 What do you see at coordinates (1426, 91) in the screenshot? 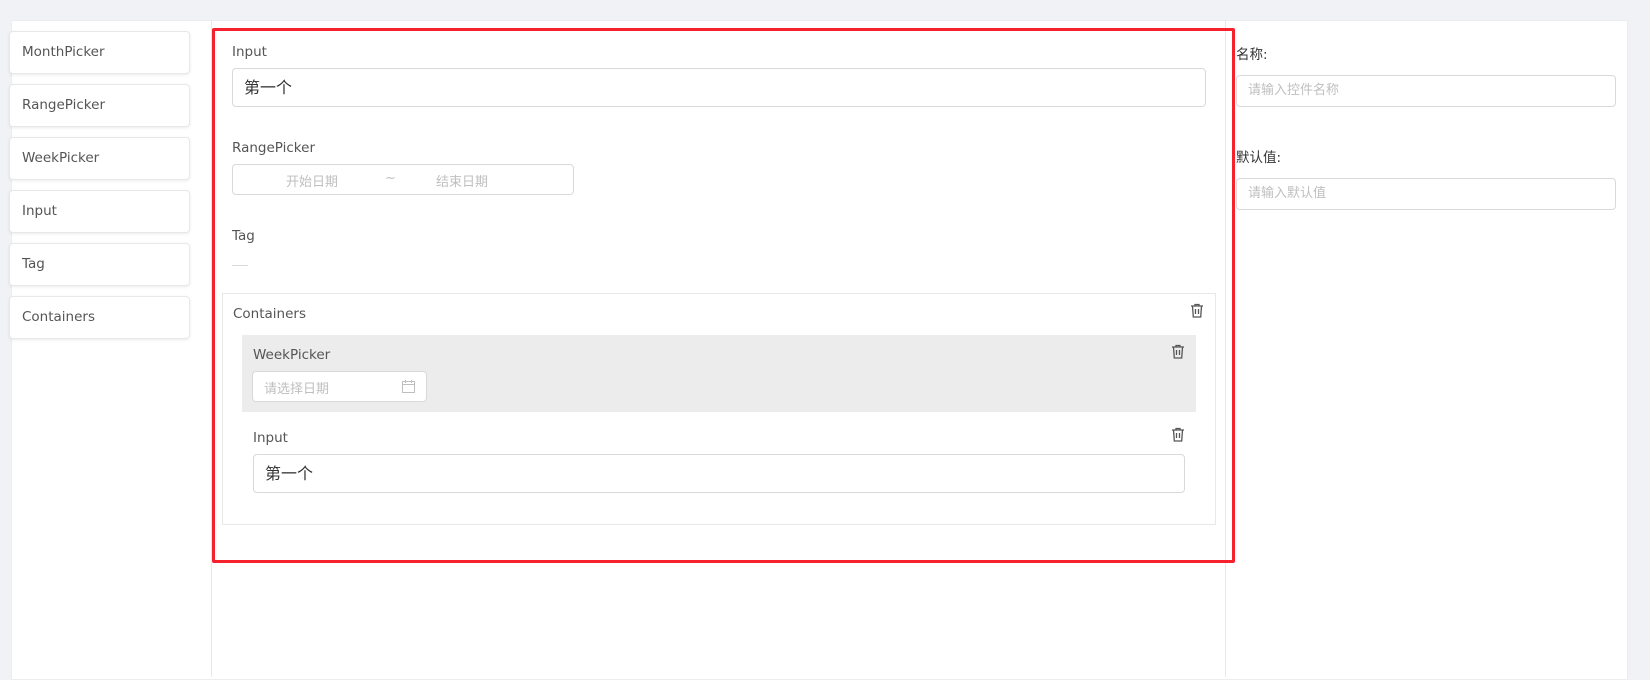
I see `name-input: 请输入控件名称` at bounding box center [1426, 91].